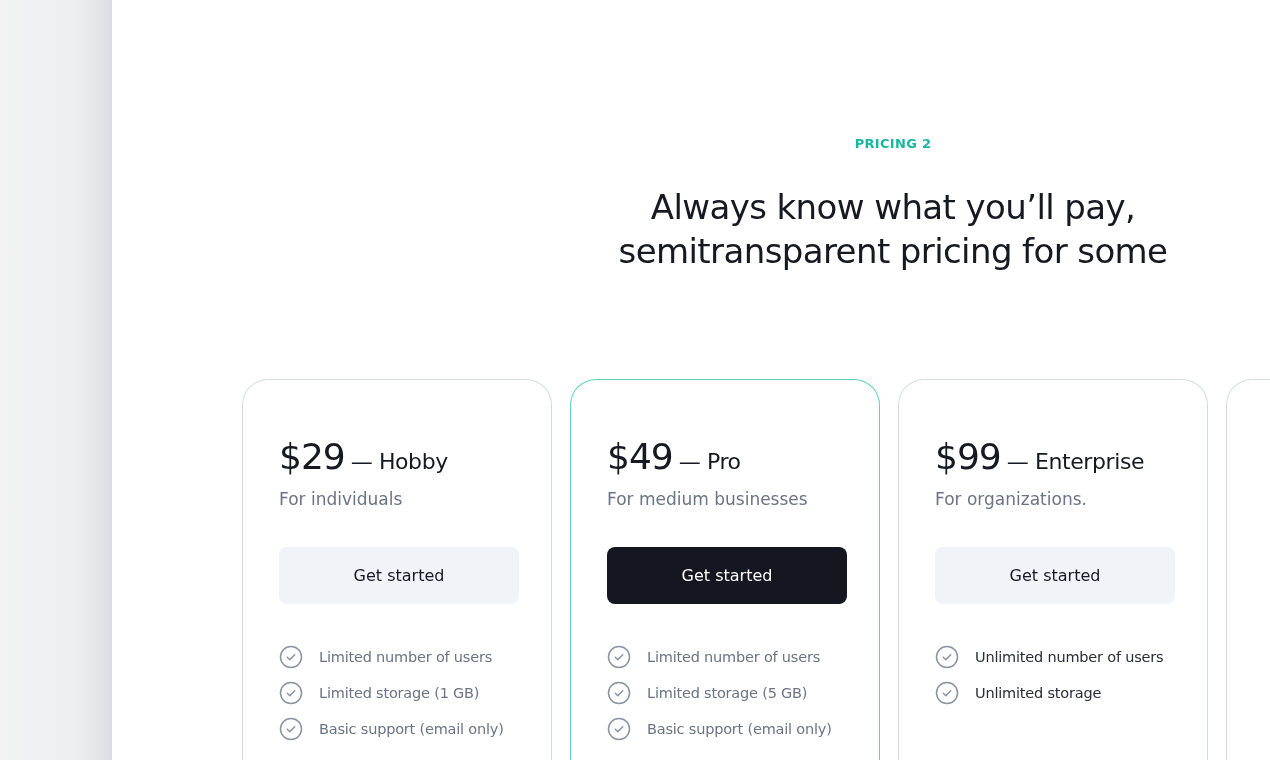 The height and width of the screenshot is (760, 1270). I want to click on plan-subtitle: For organizations., so click(1011, 499).